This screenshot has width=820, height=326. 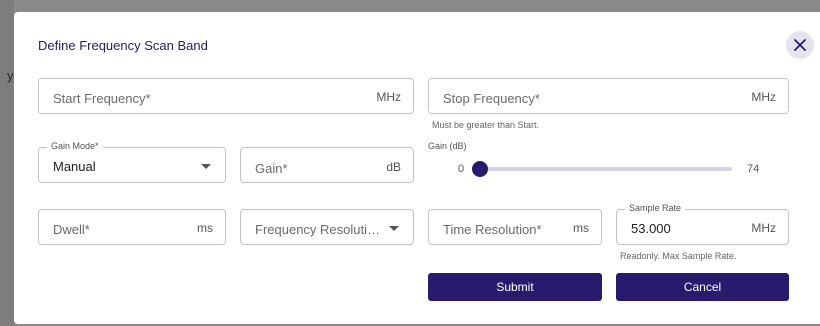 What do you see at coordinates (447, 146) in the screenshot?
I see `gain-slider-label: Gain (dB)` at bounding box center [447, 146].